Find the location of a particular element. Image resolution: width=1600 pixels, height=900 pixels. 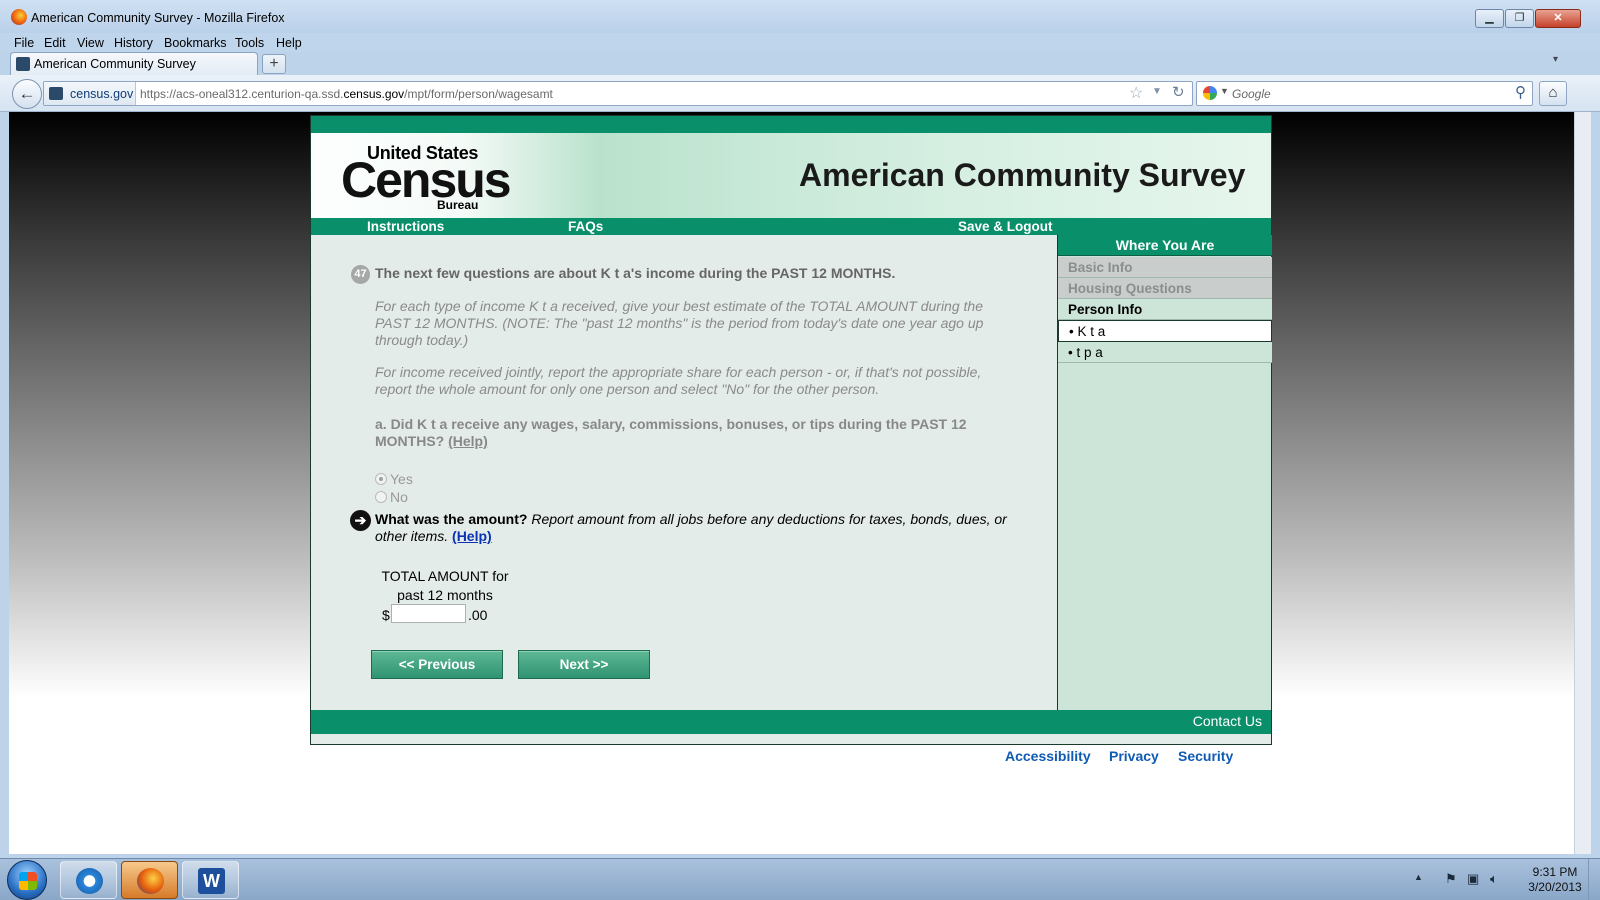

amount-label: TOTAL AMOUNT for past 12 months is located at coordinates (445, 585).